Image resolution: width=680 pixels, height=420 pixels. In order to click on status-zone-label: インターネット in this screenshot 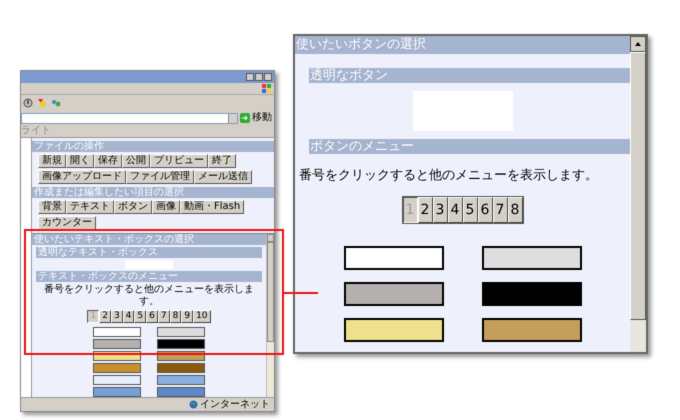, I will do `click(235, 405)`.